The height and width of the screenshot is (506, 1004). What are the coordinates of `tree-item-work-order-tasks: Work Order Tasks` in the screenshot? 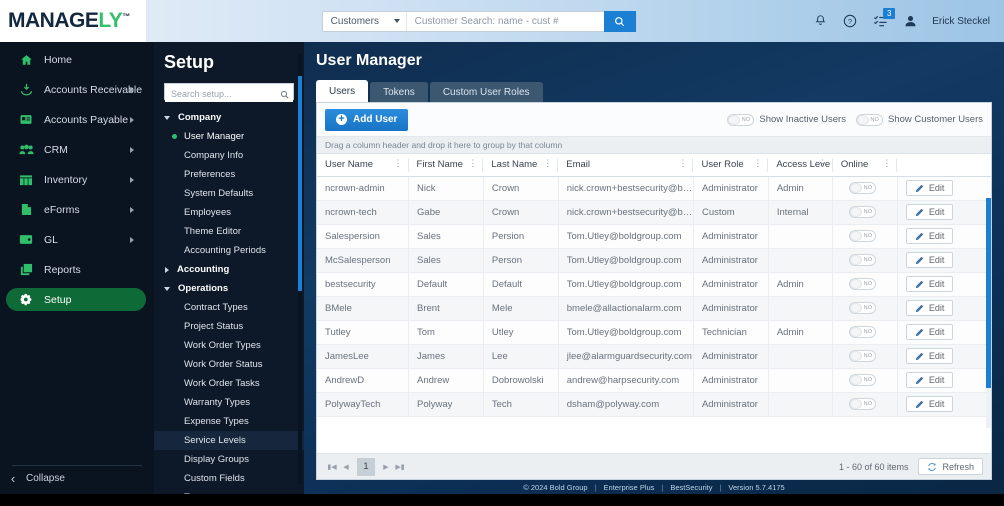 It's located at (229, 383).